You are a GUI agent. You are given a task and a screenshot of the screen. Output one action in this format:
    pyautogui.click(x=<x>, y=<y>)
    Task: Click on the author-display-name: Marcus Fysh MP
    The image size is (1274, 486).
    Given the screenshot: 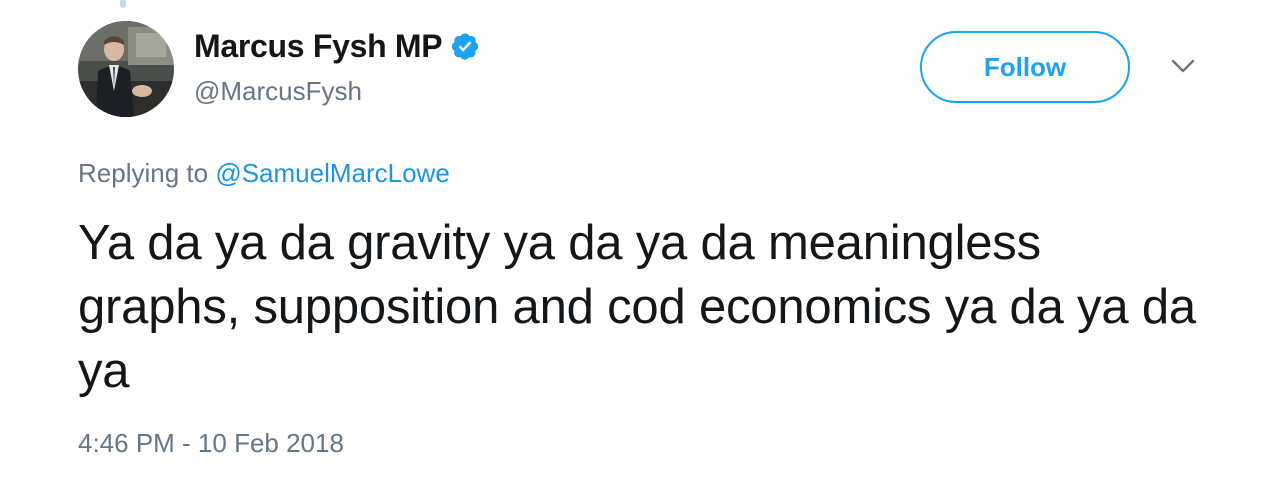 What is the action you would take?
    pyautogui.click(x=318, y=46)
    